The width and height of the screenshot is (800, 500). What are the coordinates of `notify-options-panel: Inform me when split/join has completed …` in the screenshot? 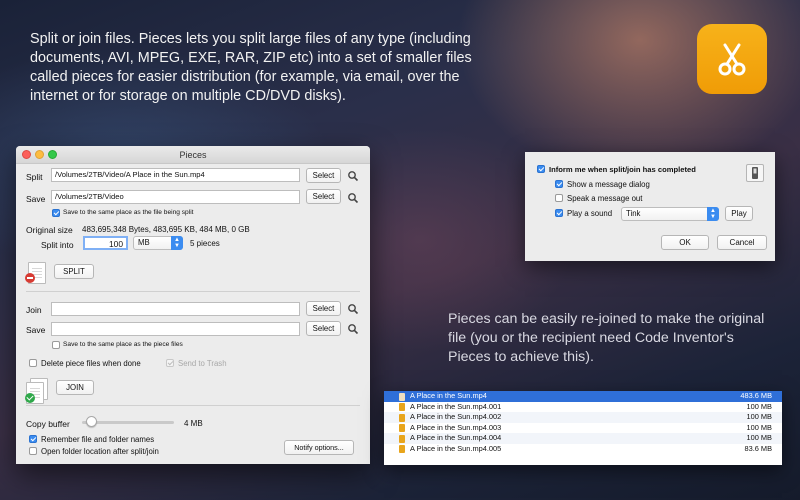 It's located at (650, 206).